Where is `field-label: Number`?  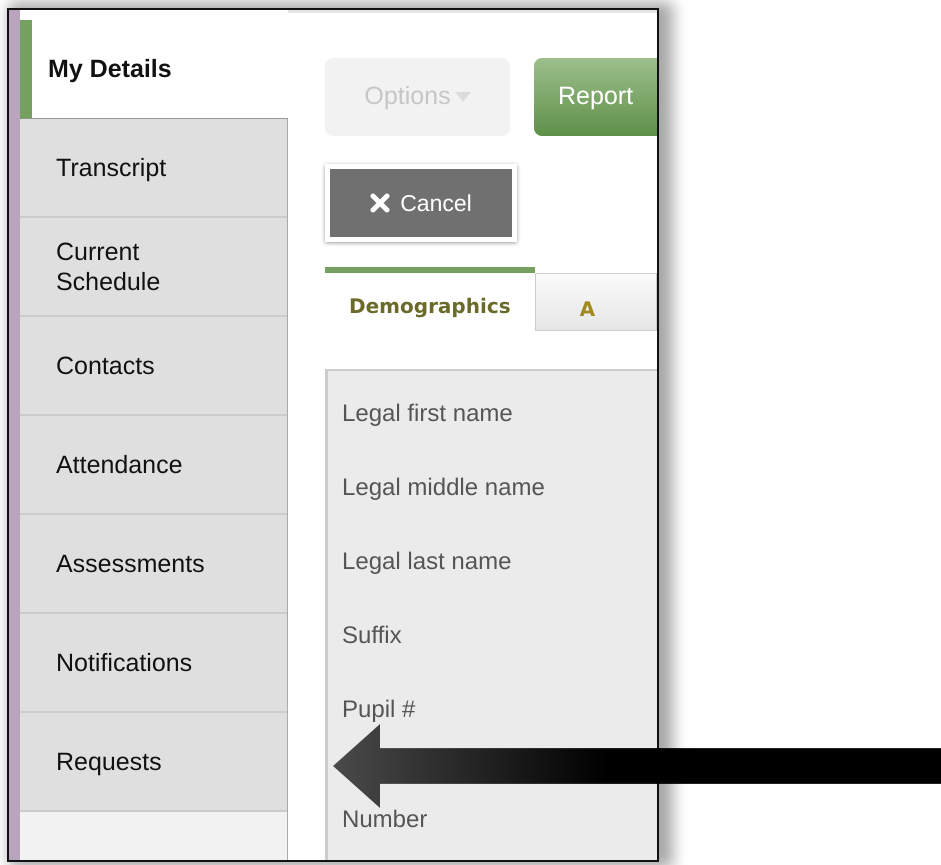 field-label: Number is located at coordinates (385, 819).